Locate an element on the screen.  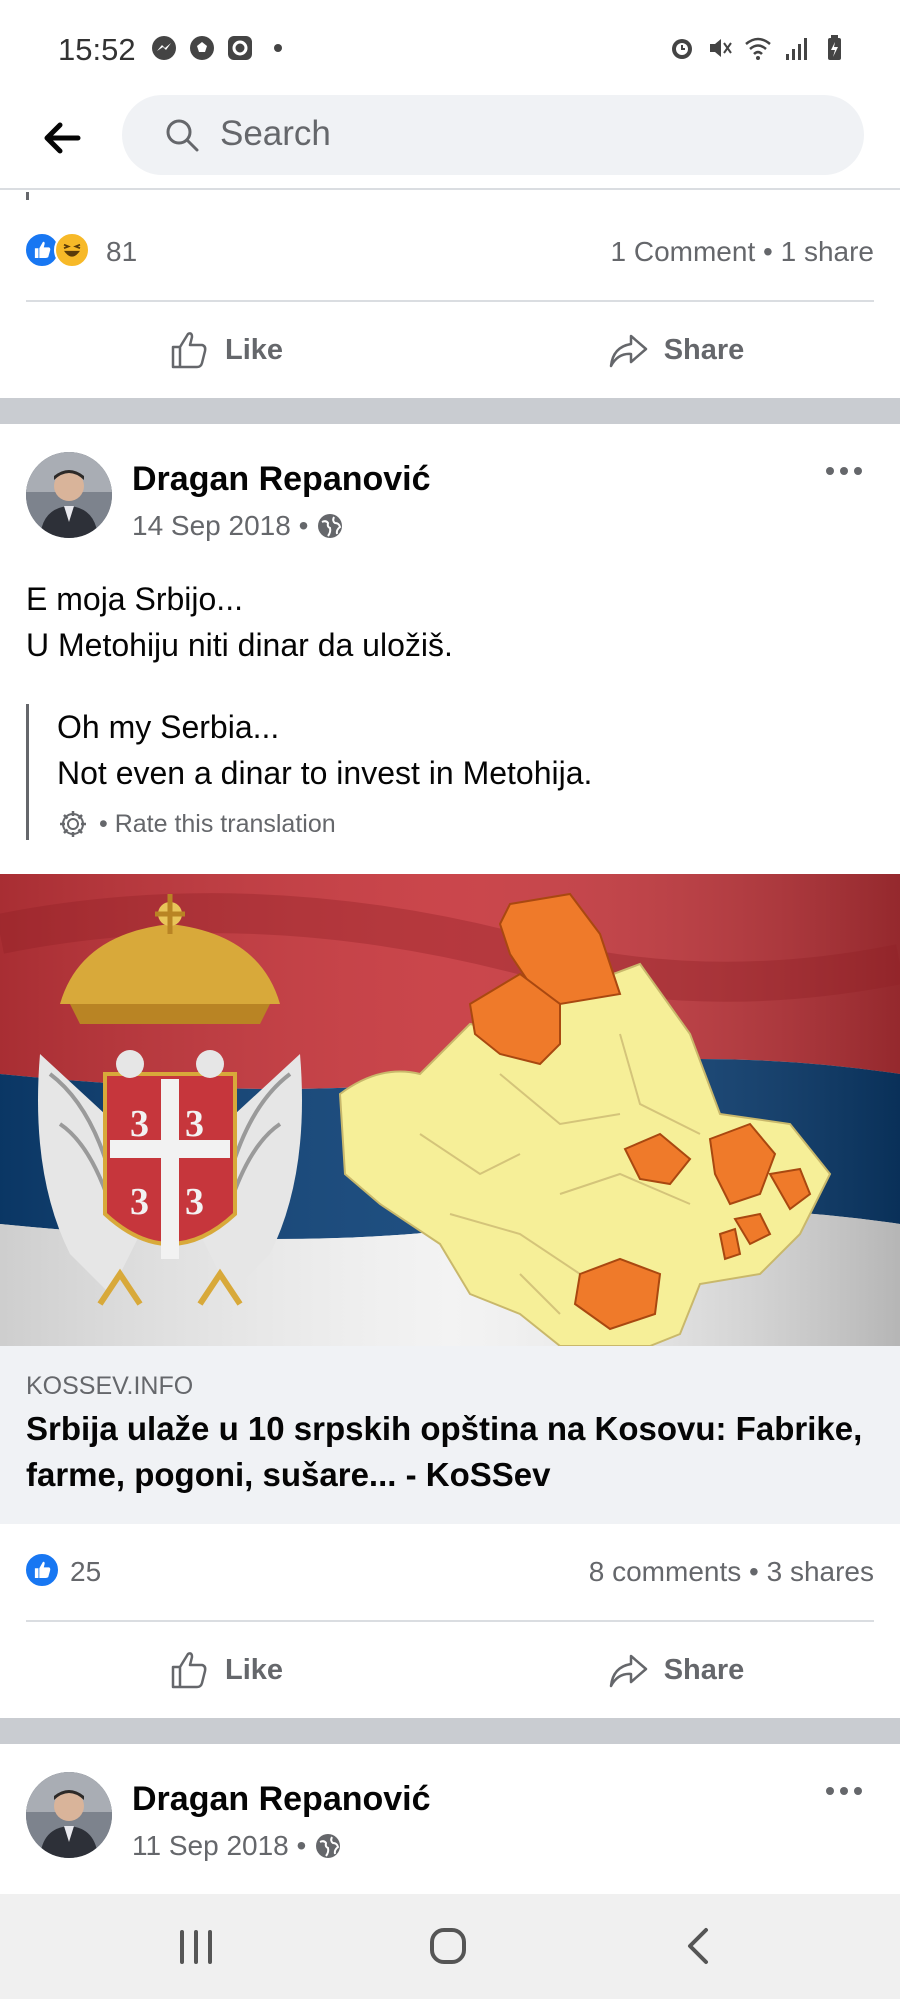
haha-reaction-icon is located at coordinates (72, 250).